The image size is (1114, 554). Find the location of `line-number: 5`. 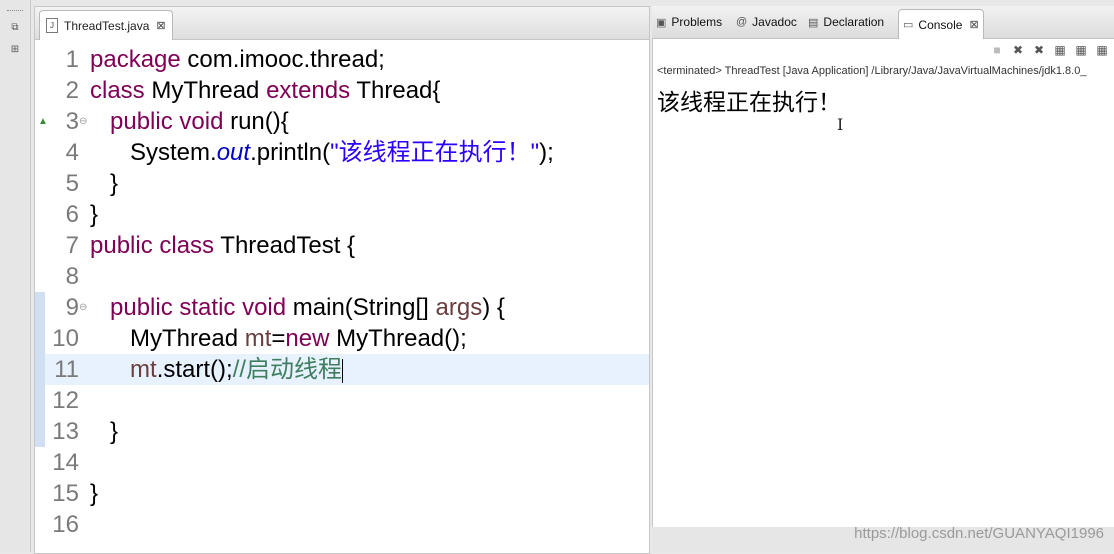

line-number: 5 is located at coordinates (72, 183).